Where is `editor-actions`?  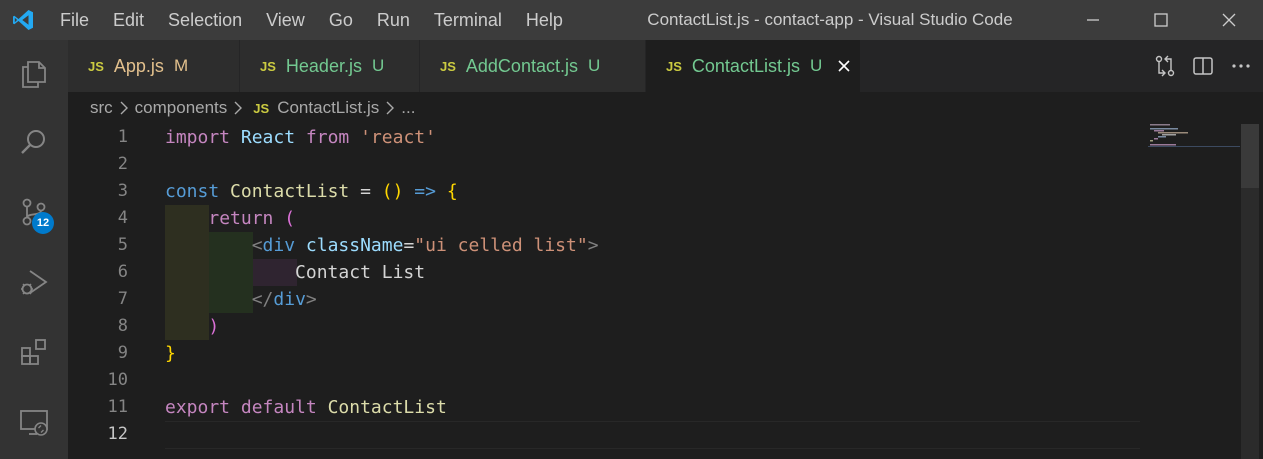 editor-actions is located at coordinates (1203, 66).